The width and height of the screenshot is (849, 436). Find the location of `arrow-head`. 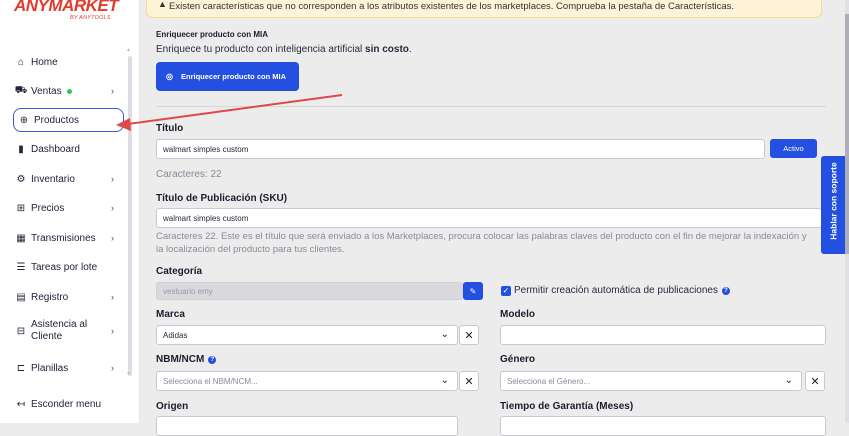

arrow-head is located at coordinates (123, 124).